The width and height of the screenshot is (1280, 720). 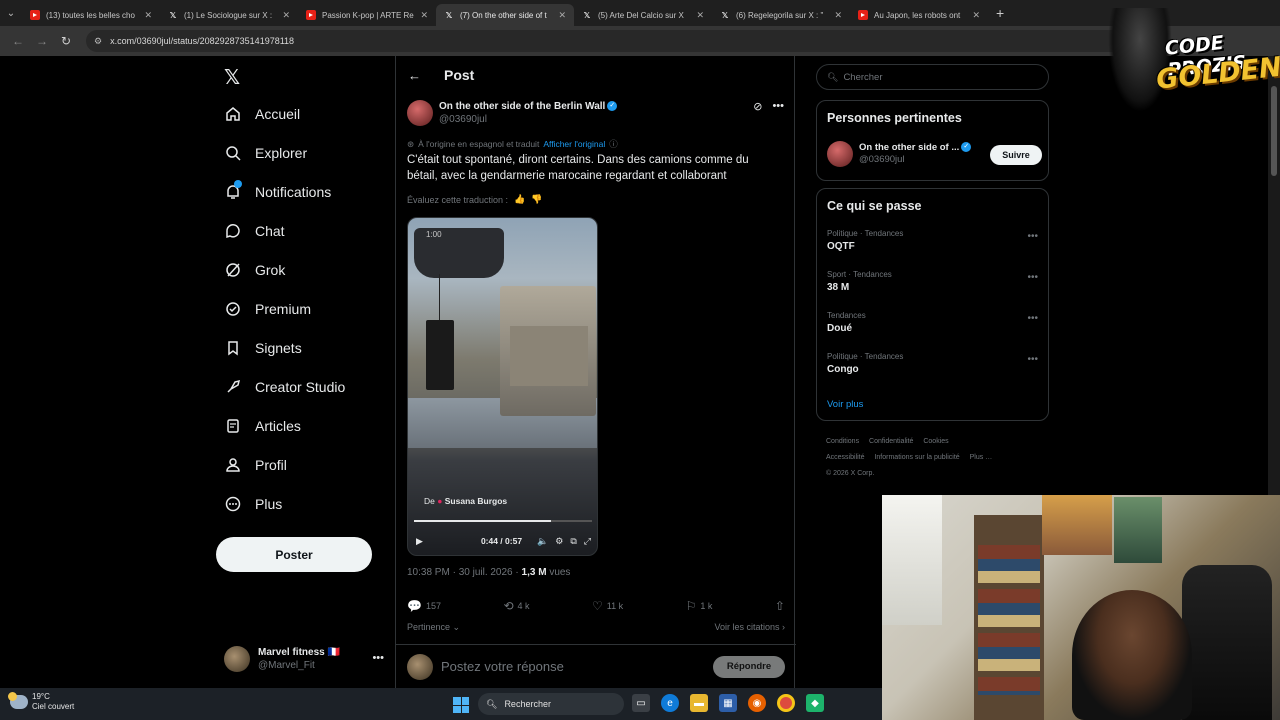 What do you see at coordinates (935, 441) in the screenshot?
I see `footer-link: Cookies` at bounding box center [935, 441].